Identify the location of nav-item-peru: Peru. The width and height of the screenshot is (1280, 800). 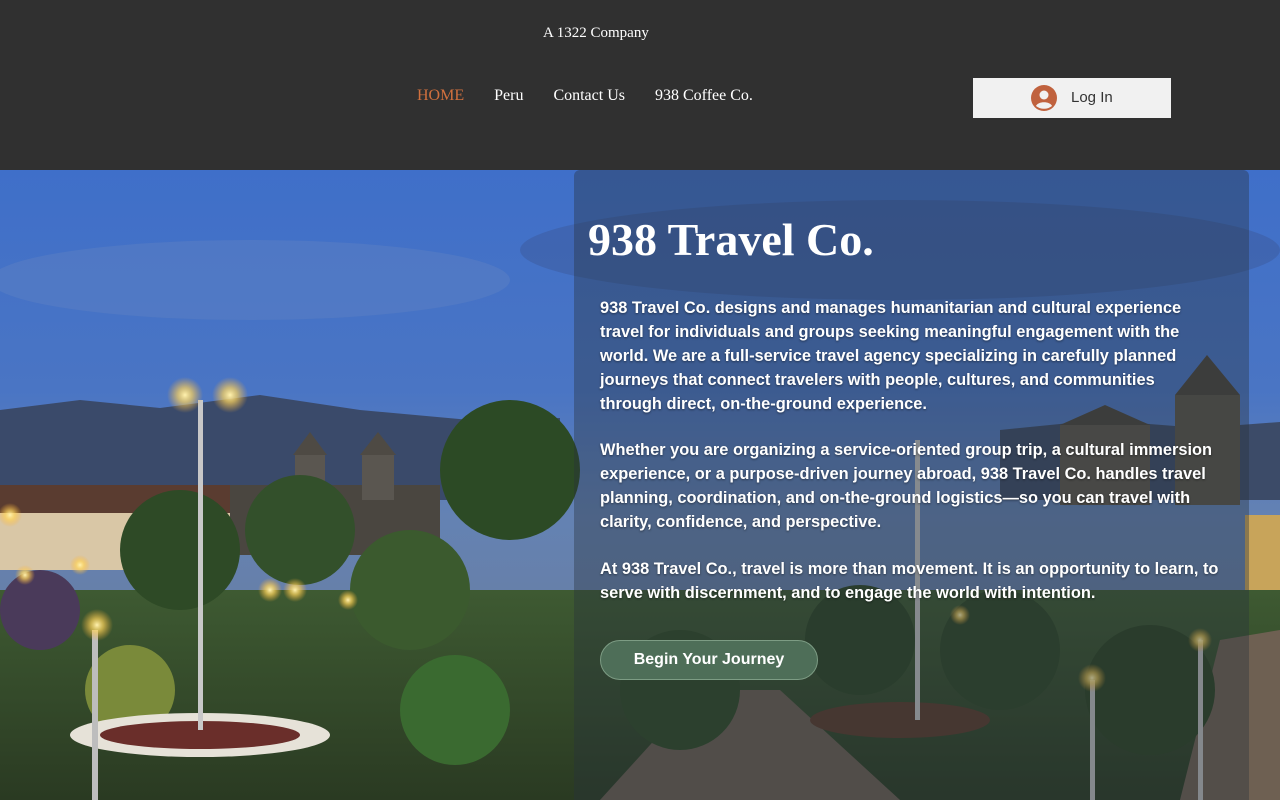
(508, 96).